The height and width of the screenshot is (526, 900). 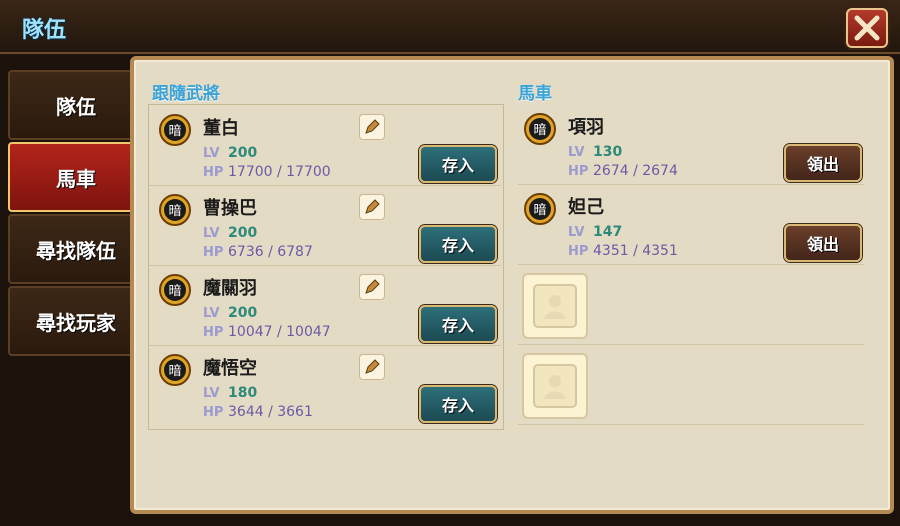 I want to click on hp-value: 2674 / 2674, so click(x=635, y=171).